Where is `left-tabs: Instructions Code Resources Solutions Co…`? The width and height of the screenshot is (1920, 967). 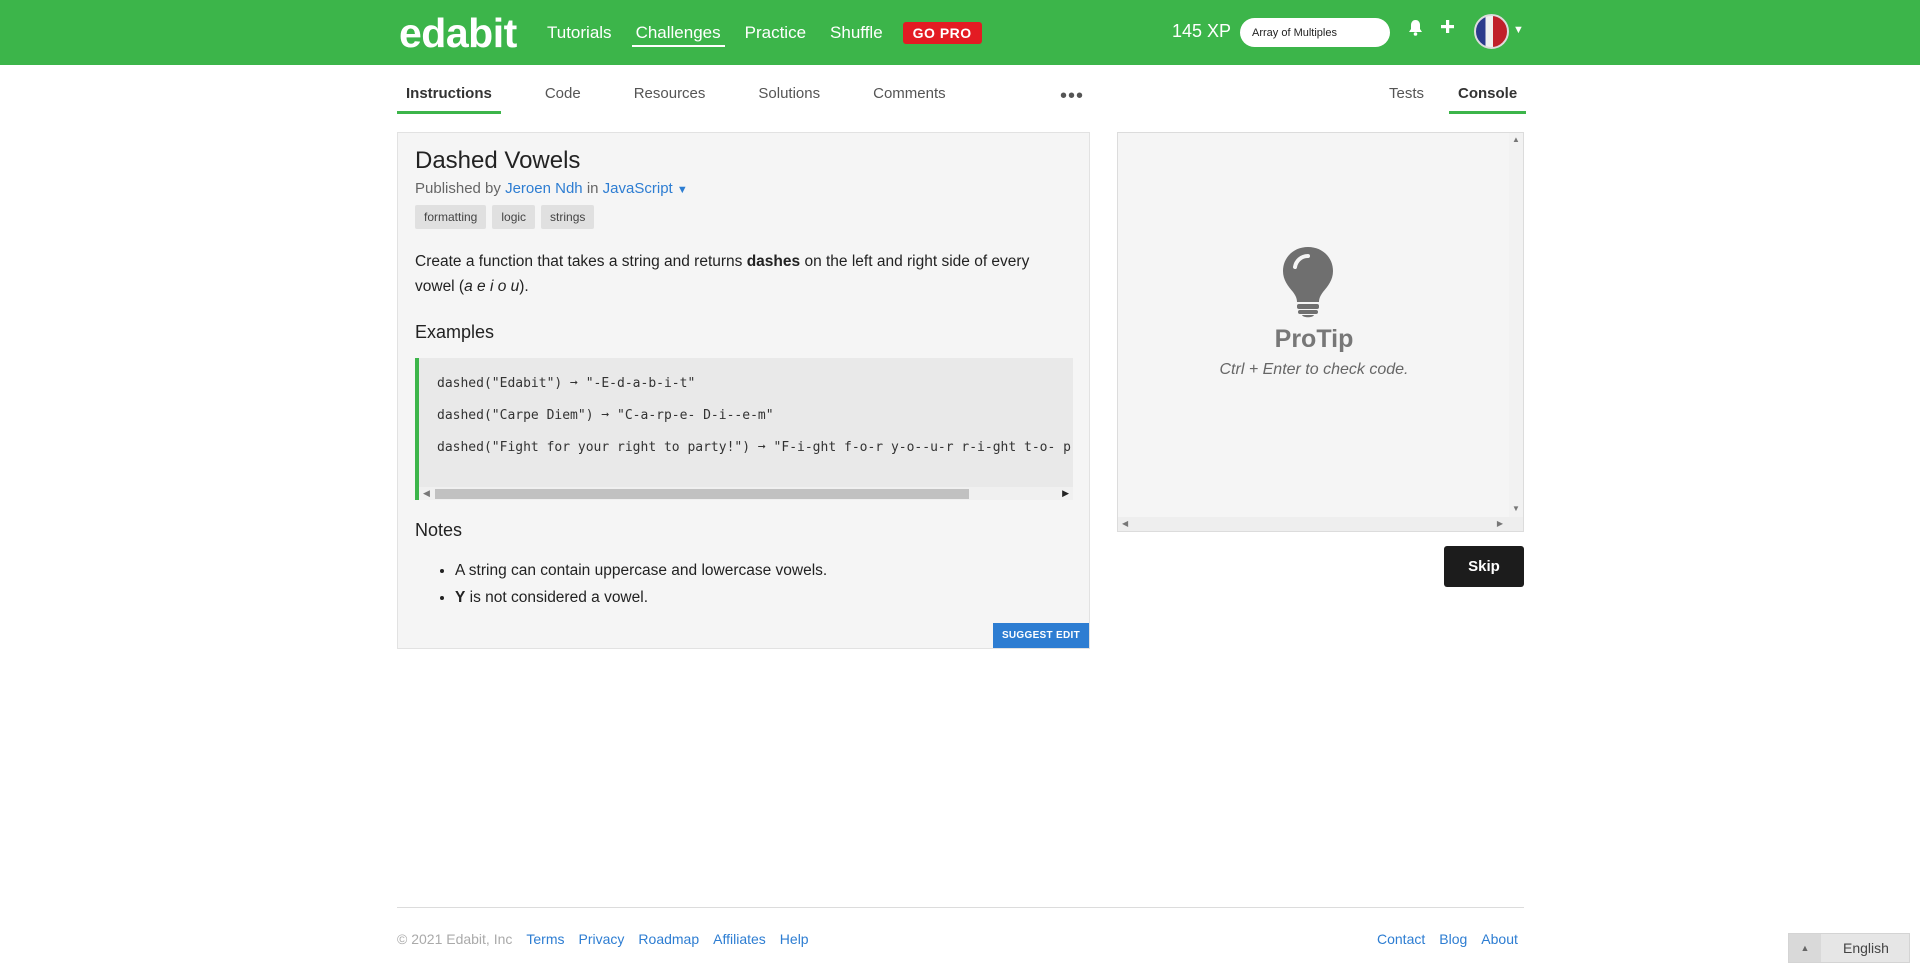 left-tabs: Instructions Code Resources Solutions Co… is located at coordinates (693, 97).